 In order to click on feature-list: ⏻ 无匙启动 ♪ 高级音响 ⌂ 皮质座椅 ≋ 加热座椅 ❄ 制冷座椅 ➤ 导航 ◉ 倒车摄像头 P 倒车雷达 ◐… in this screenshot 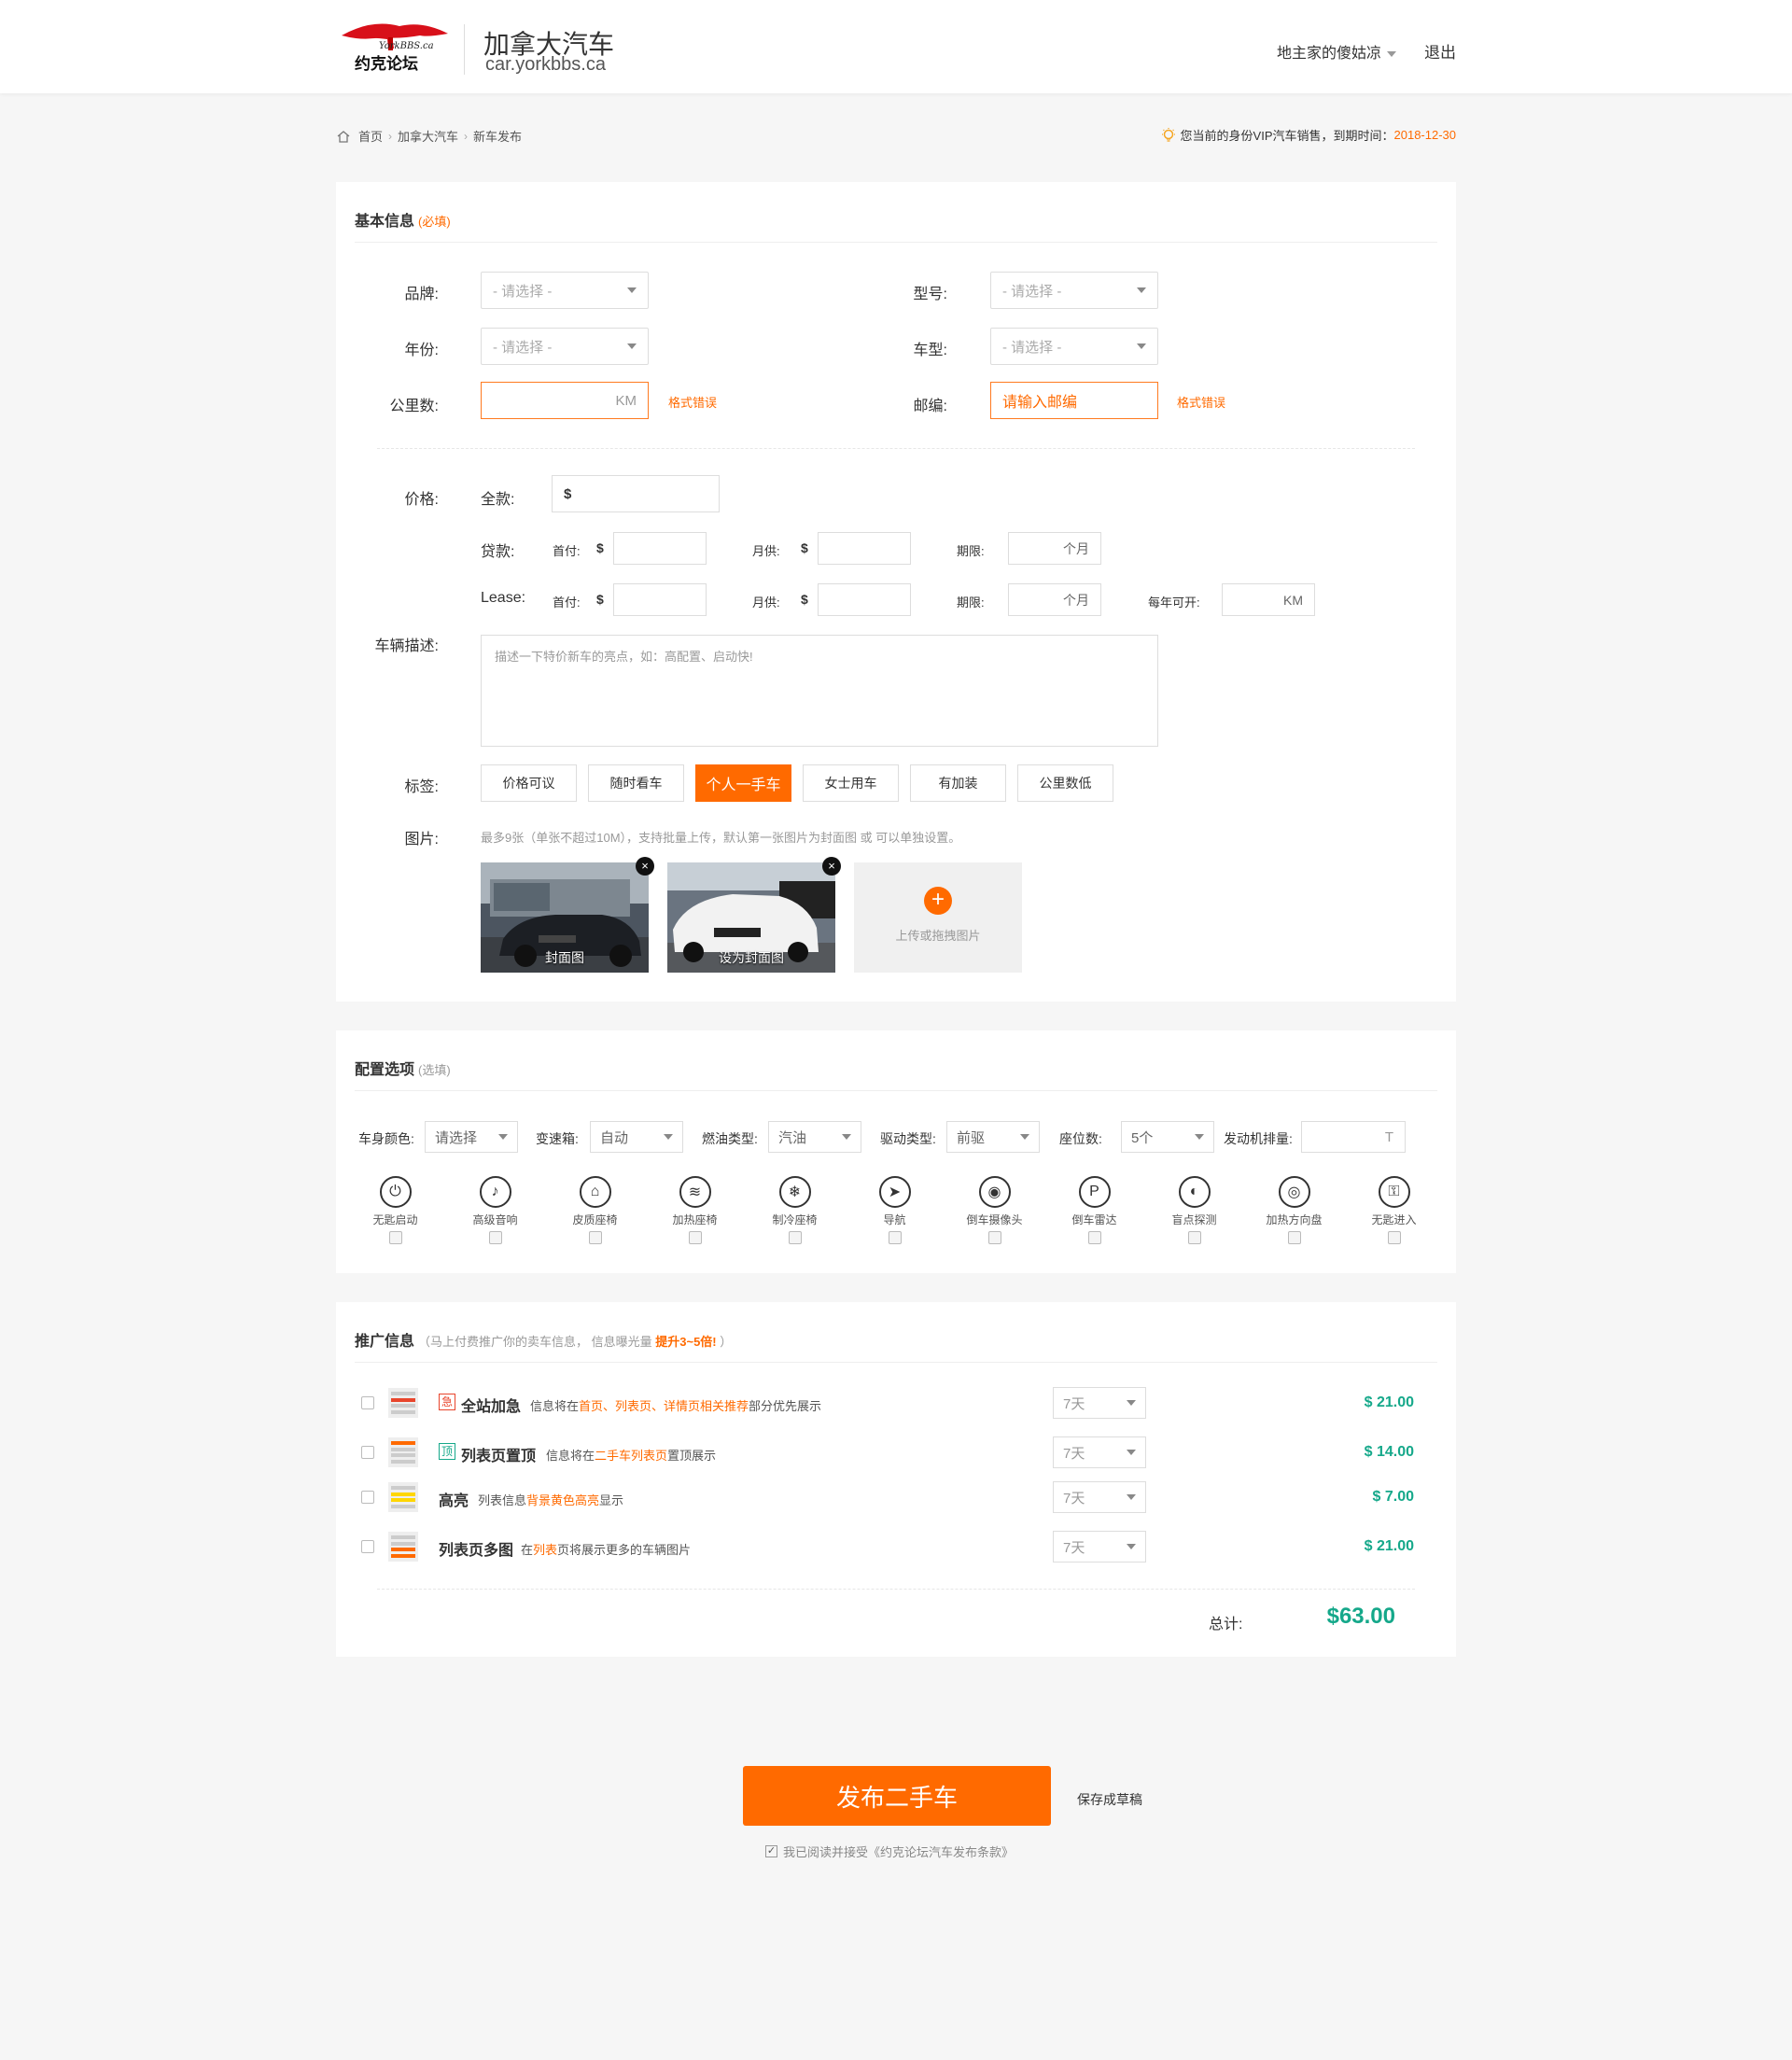, I will do `click(896, 1210)`.